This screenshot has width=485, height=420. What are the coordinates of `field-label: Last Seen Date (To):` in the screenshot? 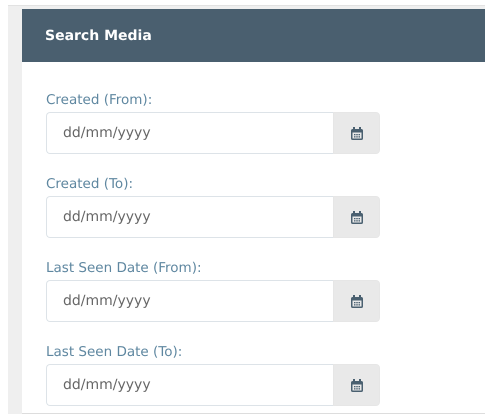 It's located at (115, 352).